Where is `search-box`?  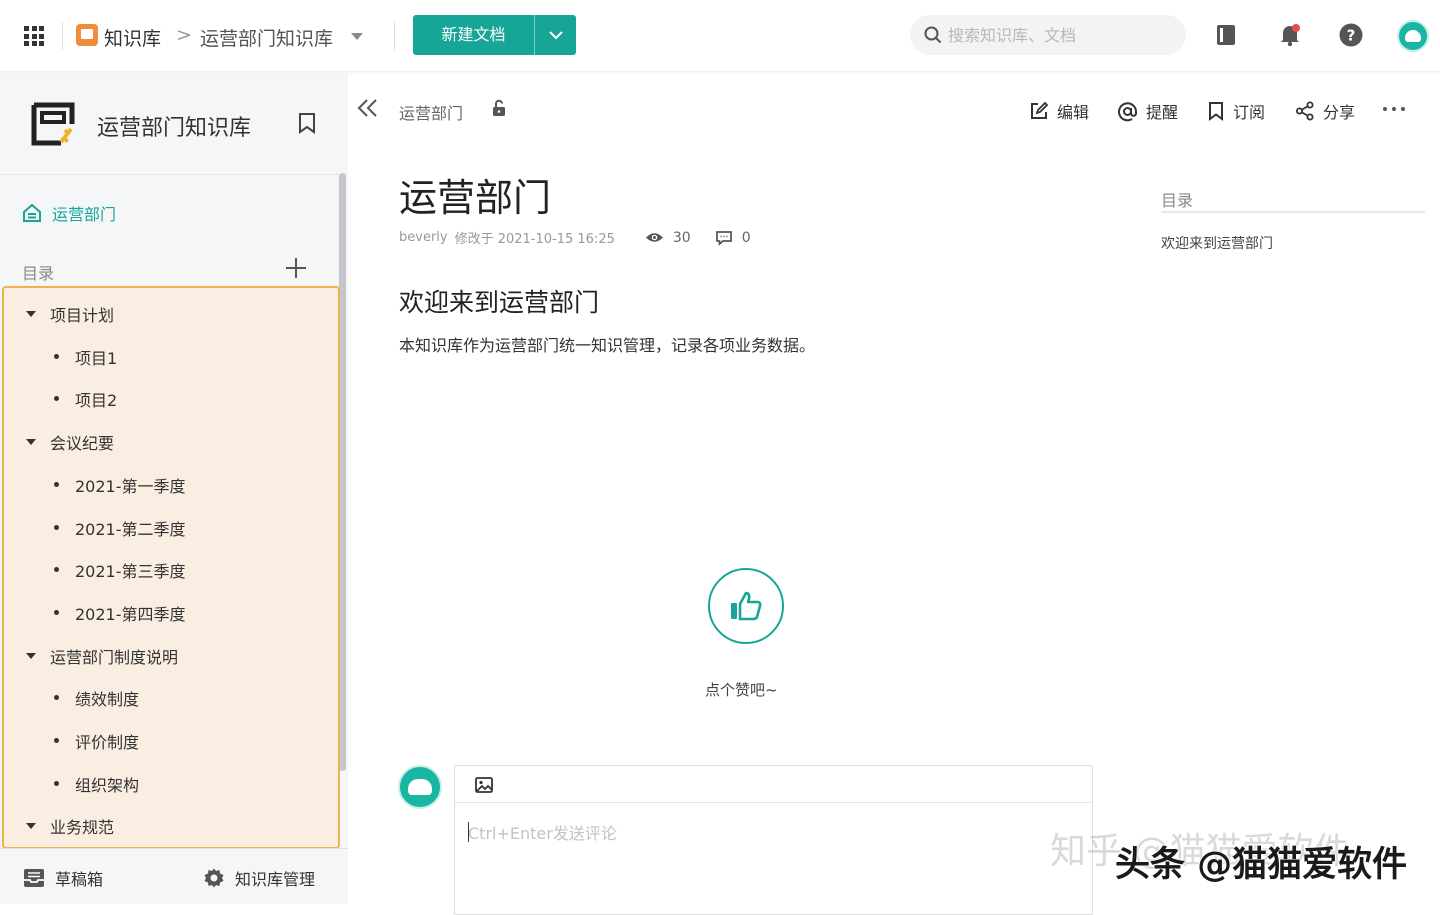 search-box is located at coordinates (1048, 35).